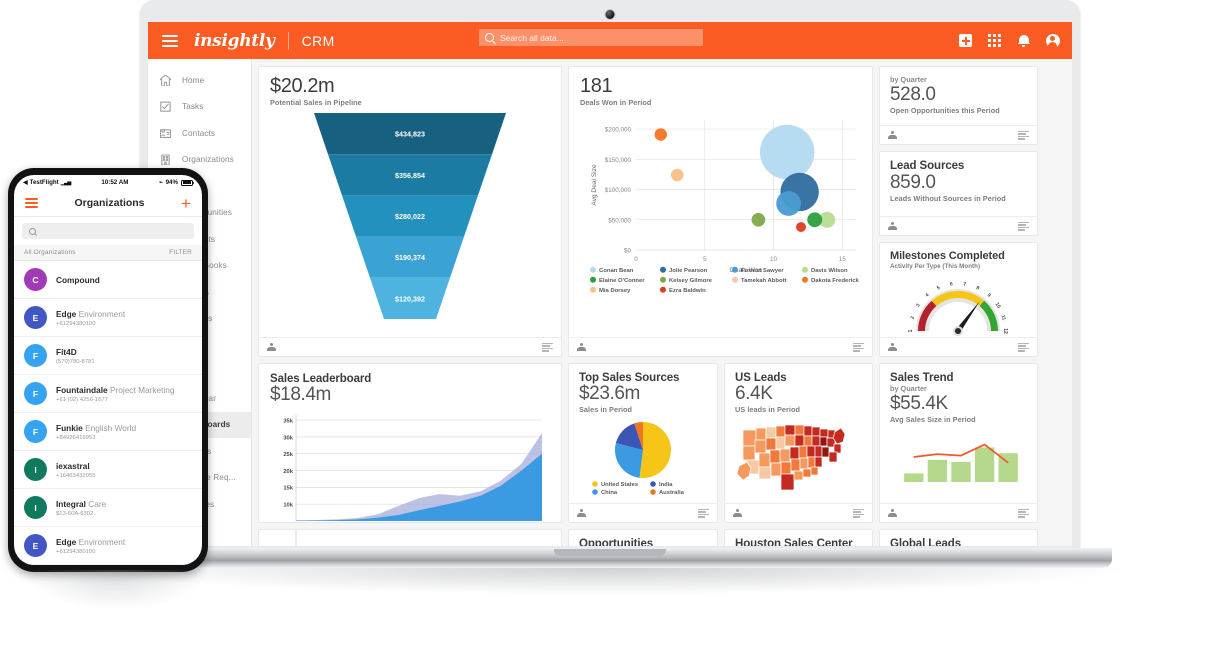 This screenshot has width=1208, height=647. I want to click on organization-phone: (570)780-8781, so click(75, 361).